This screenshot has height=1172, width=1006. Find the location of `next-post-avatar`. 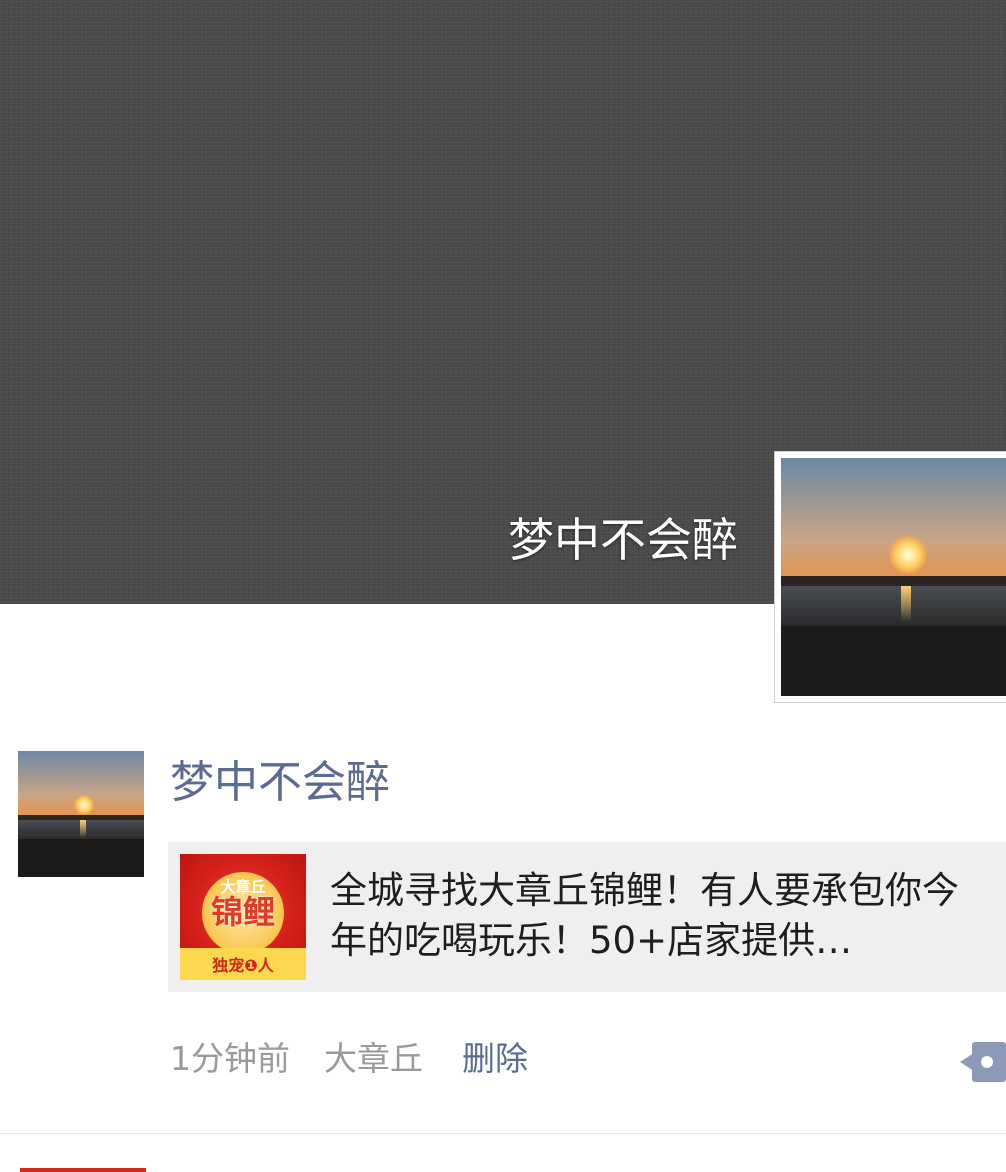

next-post-avatar is located at coordinates (83, 1170).